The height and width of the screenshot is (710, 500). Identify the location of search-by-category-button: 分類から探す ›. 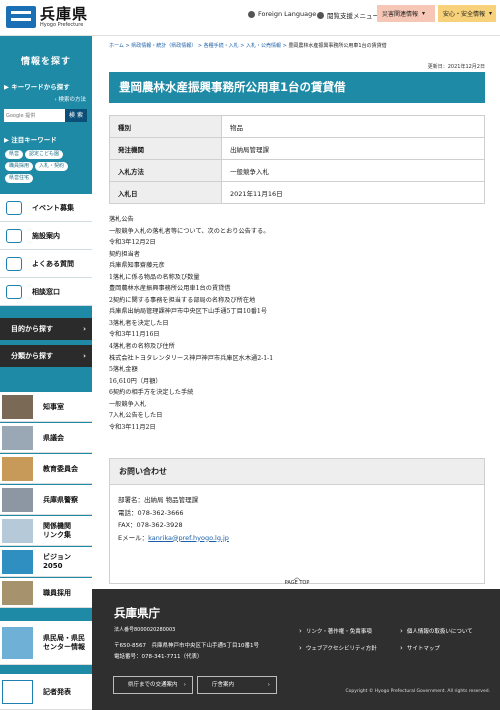
(46, 356).